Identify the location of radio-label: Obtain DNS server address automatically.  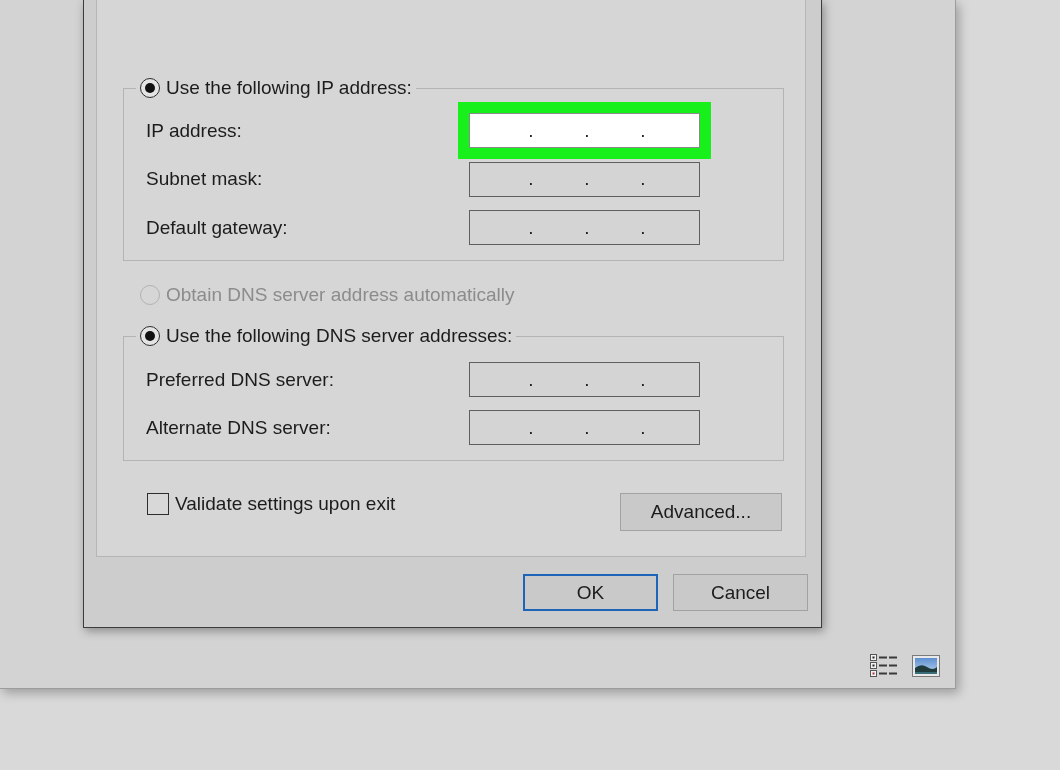
(340, 295).